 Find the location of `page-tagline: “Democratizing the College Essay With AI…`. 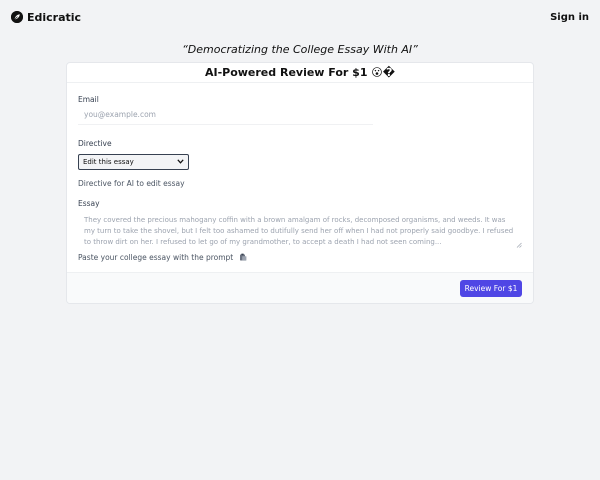

page-tagline: “Democratizing the College Essay With AI… is located at coordinates (300, 49).